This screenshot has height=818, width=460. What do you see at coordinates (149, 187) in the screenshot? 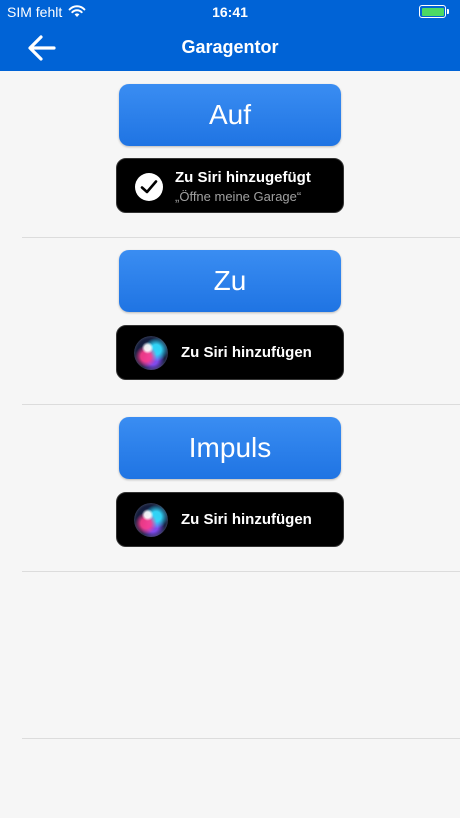
I see `checkmark-icon` at bounding box center [149, 187].